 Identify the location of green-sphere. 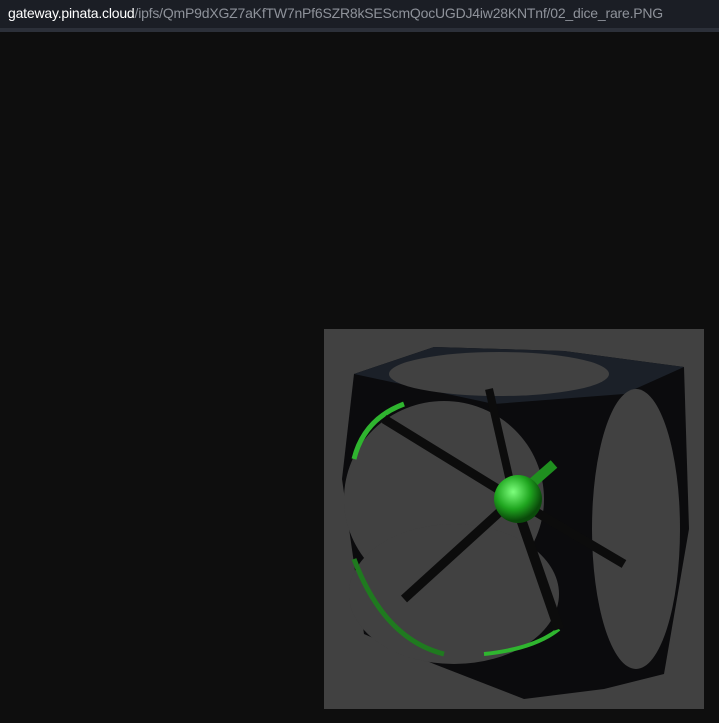
(518, 499).